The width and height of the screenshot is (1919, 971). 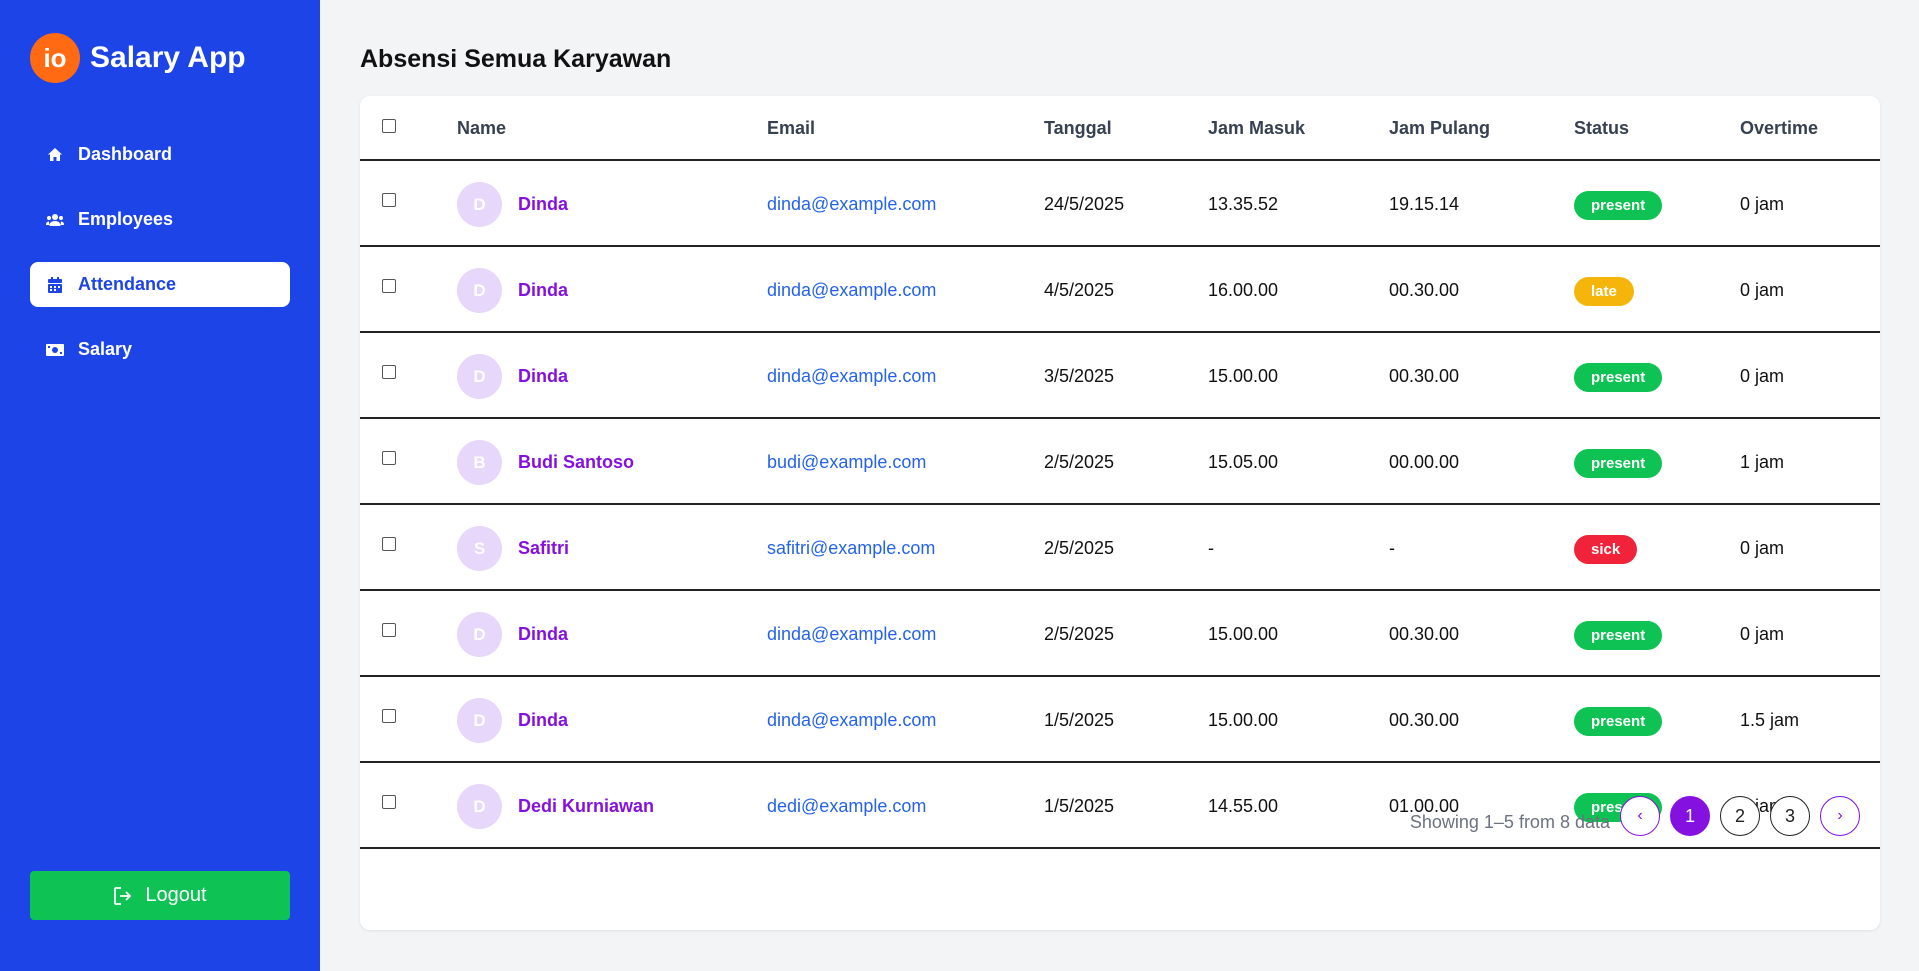 I want to click on prev-page-button: ‹, so click(x=1640, y=816).